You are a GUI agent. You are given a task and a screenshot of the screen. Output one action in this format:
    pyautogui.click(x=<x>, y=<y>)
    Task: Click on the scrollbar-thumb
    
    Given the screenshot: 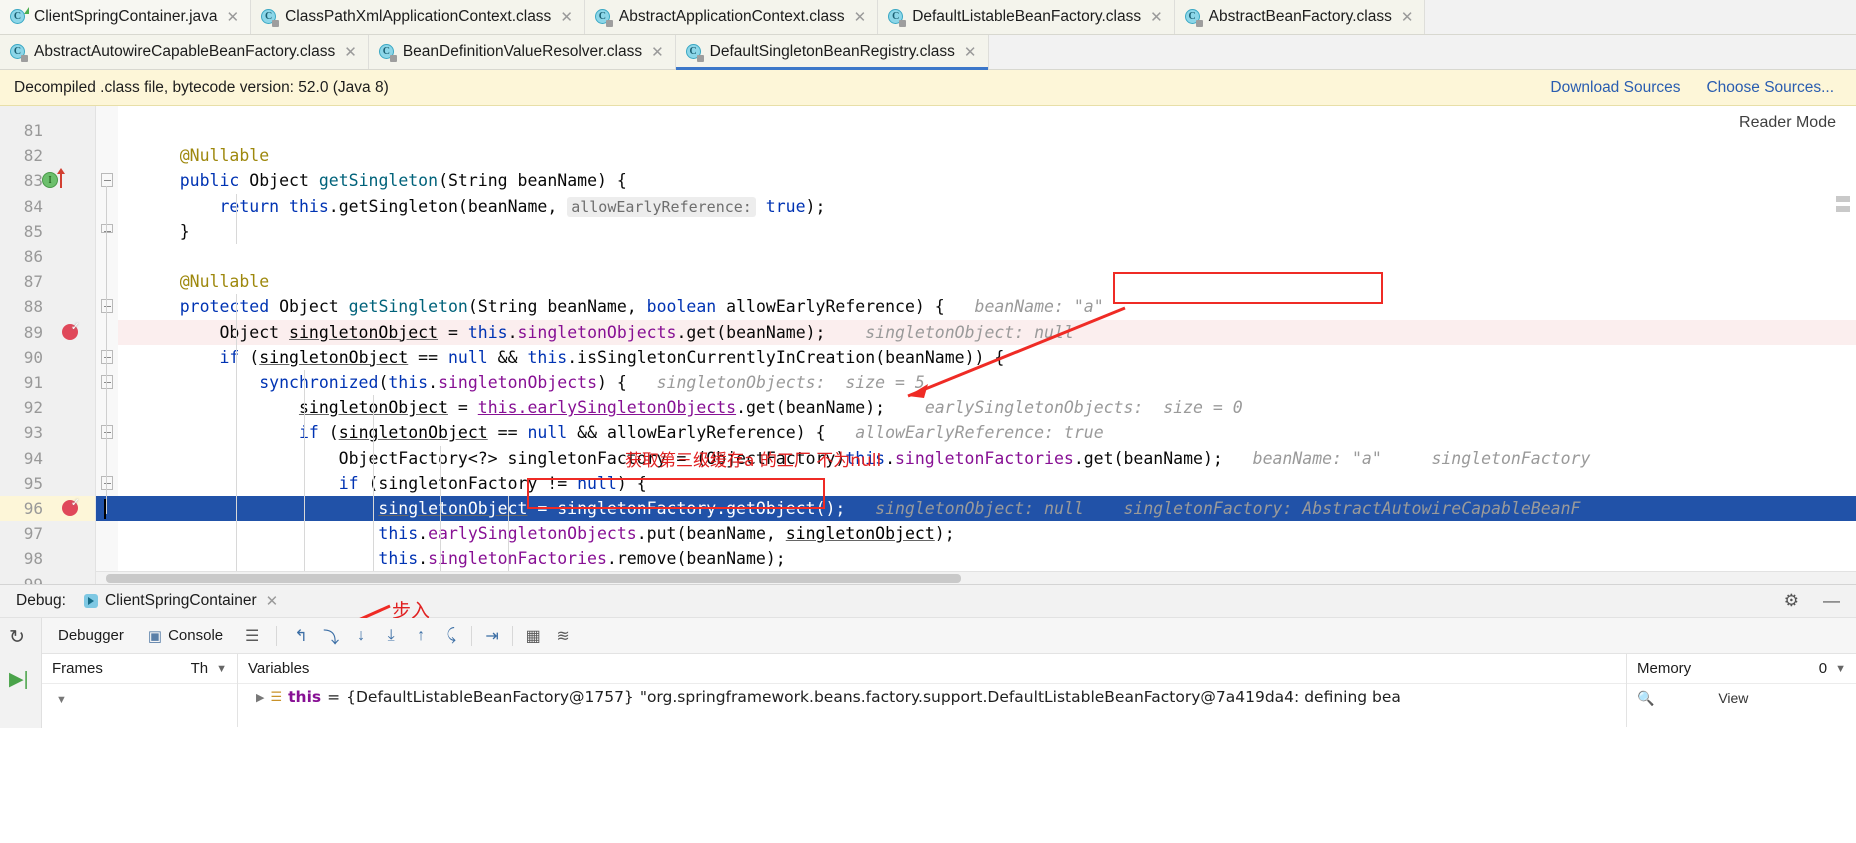 What is the action you would take?
    pyautogui.click(x=533, y=578)
    